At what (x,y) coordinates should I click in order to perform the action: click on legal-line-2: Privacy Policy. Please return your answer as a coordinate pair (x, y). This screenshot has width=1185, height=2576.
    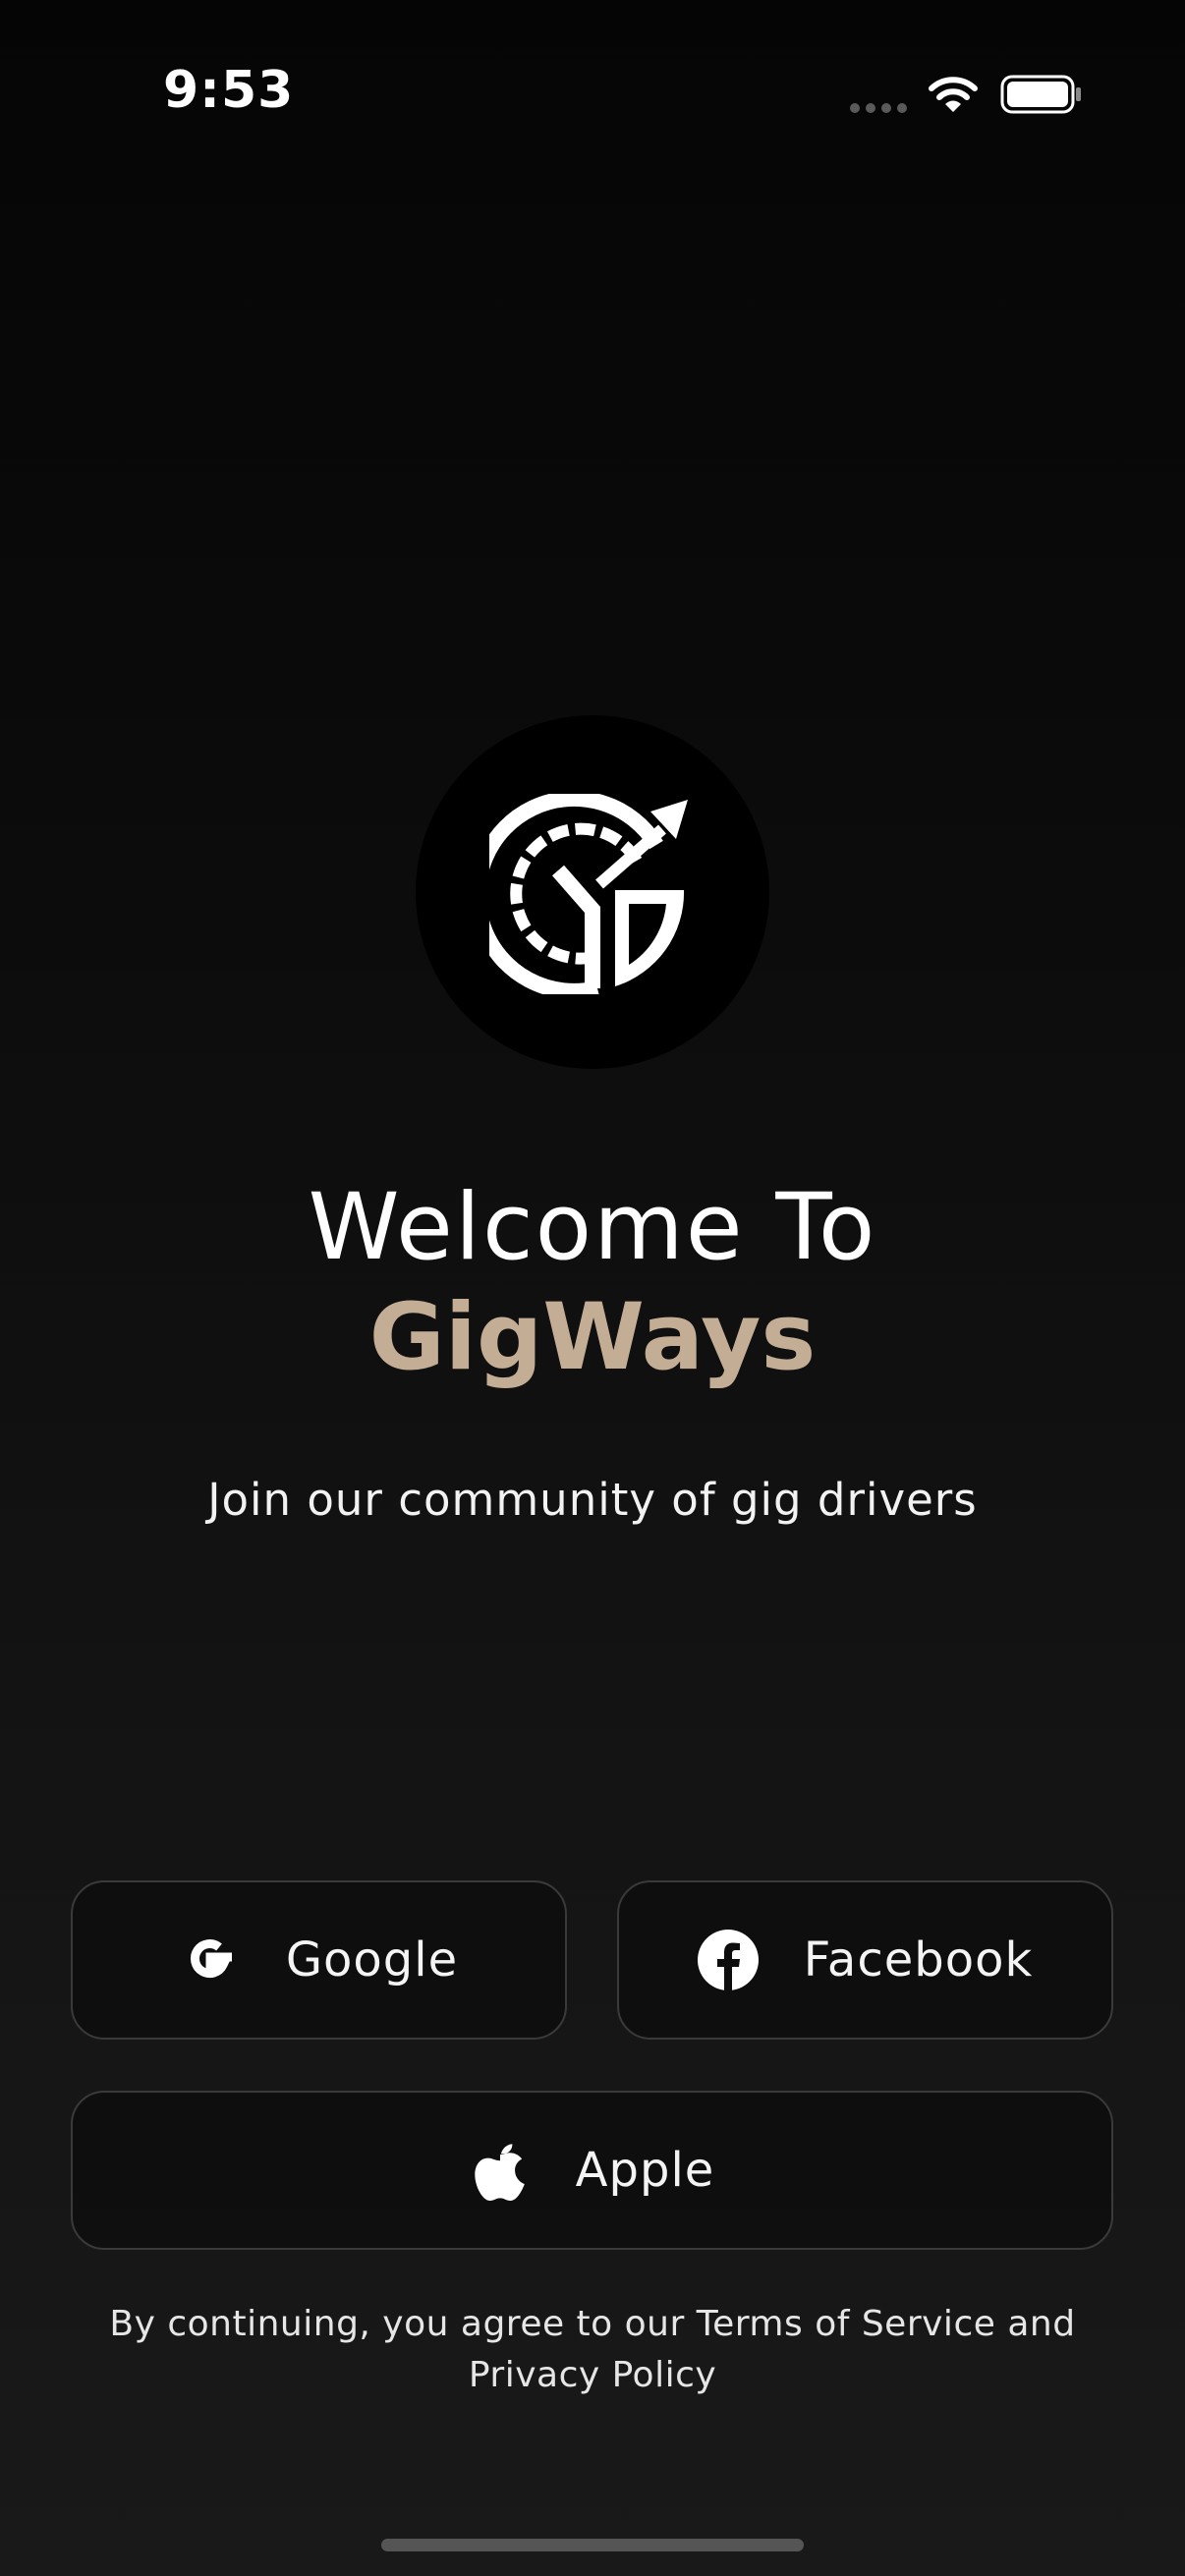
    Looking at the image, I should click on (592, 2375).